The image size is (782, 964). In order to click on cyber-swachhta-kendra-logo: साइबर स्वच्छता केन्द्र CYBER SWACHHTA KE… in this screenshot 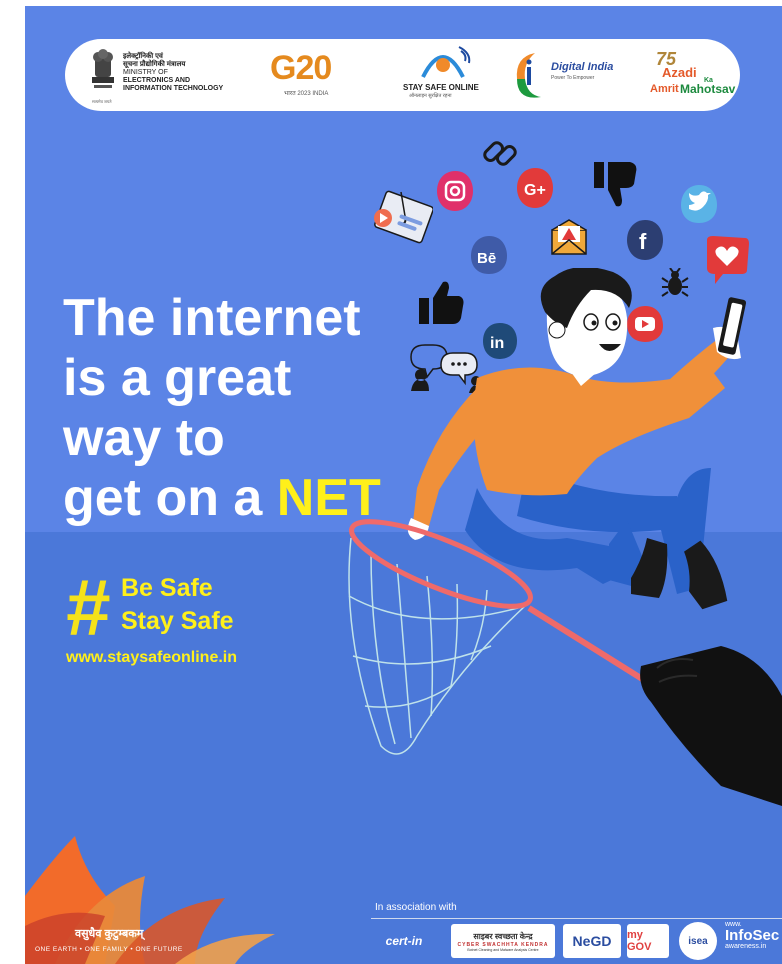, I will do `click(503, 941)`.